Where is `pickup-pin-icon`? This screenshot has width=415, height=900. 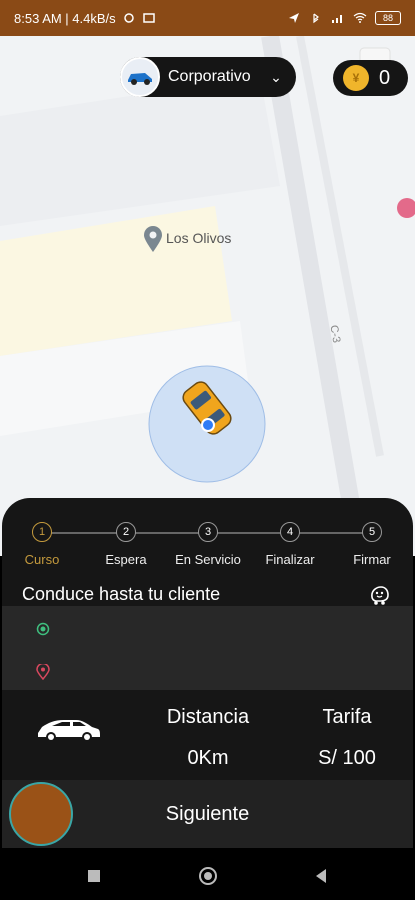 pickup-pin-icon is located at coordinates (43, 629).